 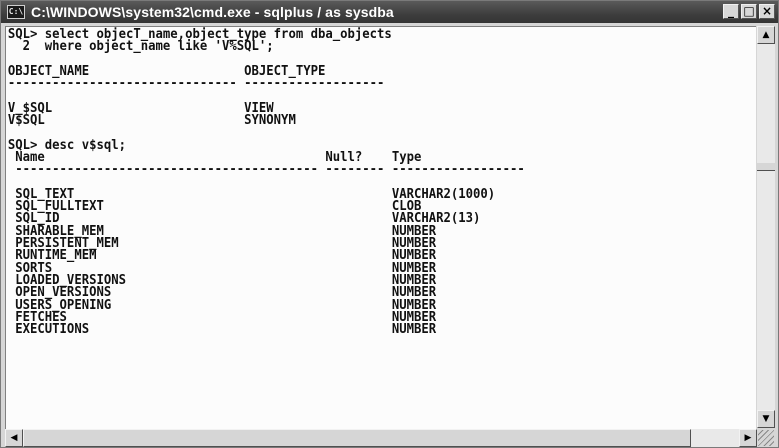 What do you see at coordinates (749, 11) in the screenshot?
I see `maximize-button: □` at bounding box center [749, 11].